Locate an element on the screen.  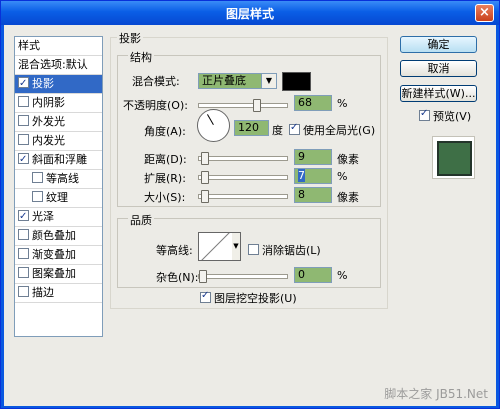
knockout-label: 图层挖空投影(U) is located at coordinates (255, 298).